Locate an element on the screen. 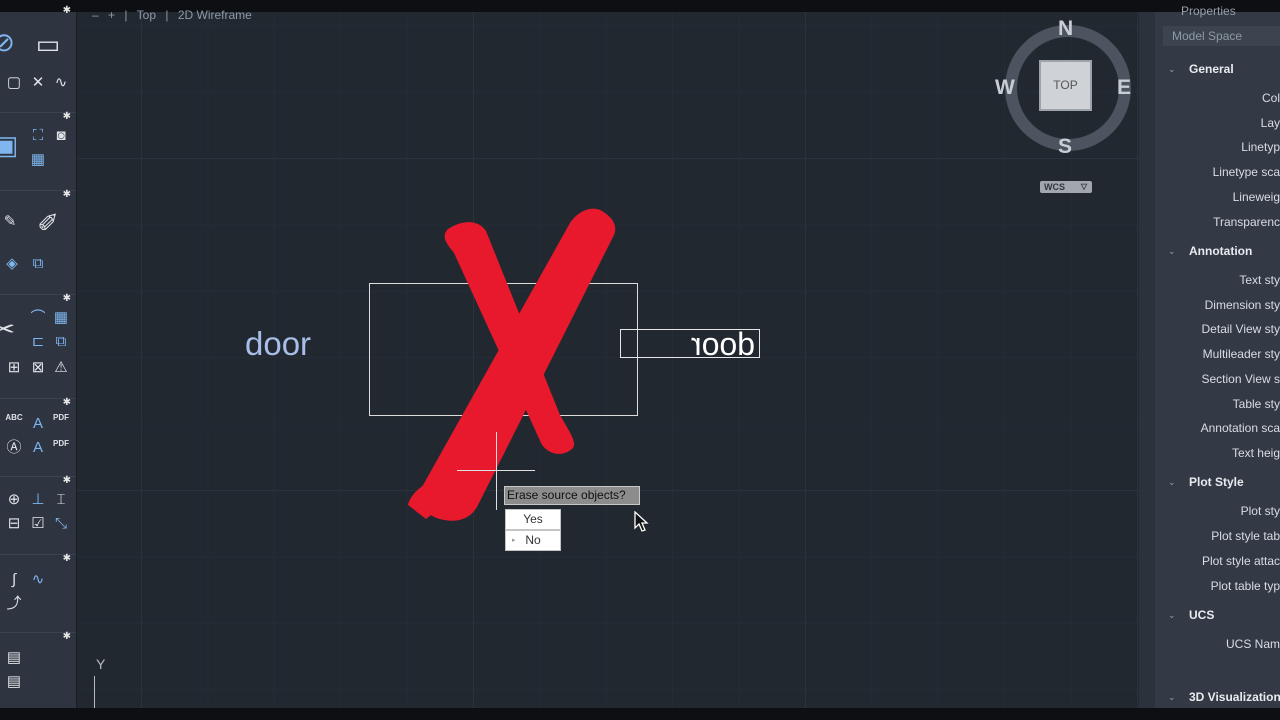  tag-icon: ◈ is located at coordinates (12, 265).